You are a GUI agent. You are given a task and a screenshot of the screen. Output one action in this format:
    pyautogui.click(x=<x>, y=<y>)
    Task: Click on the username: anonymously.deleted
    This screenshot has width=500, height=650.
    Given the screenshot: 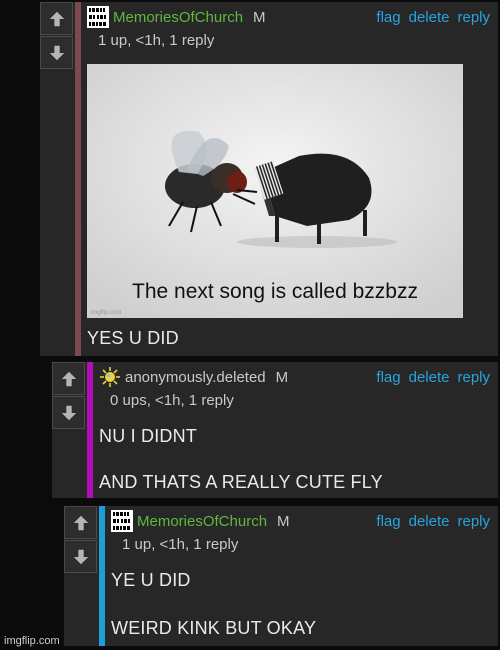 What is the action you would take?
    pyautogui.click(x=195, y=377)
    